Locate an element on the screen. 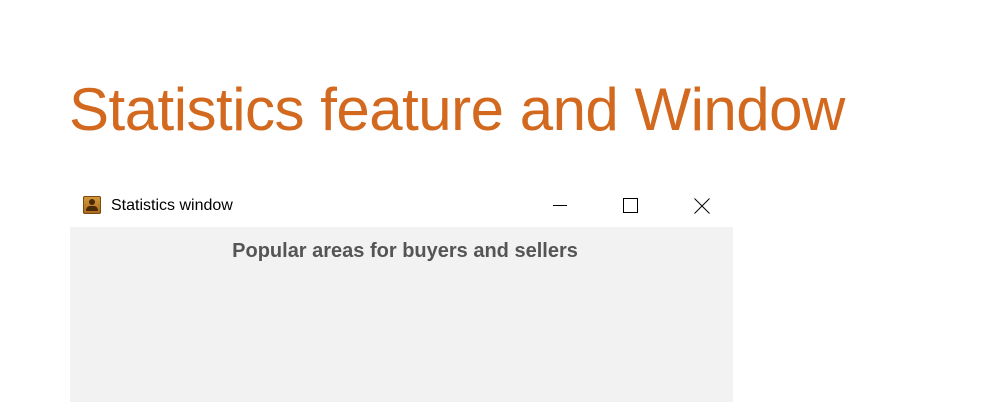  close-button is located at coordinates (701, 206).